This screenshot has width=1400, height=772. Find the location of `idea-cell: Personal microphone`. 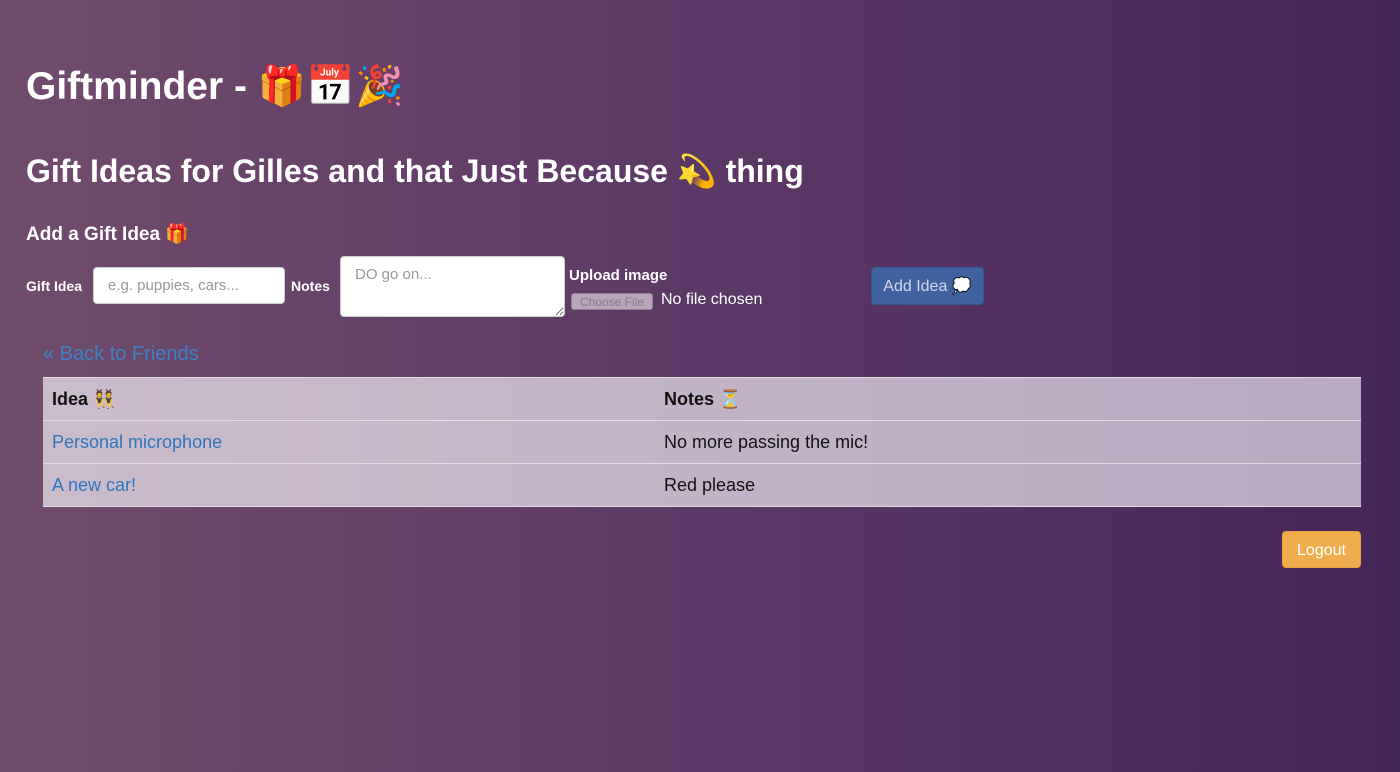

idea-cell: Personal microphone is located at coordinates (349, 442).